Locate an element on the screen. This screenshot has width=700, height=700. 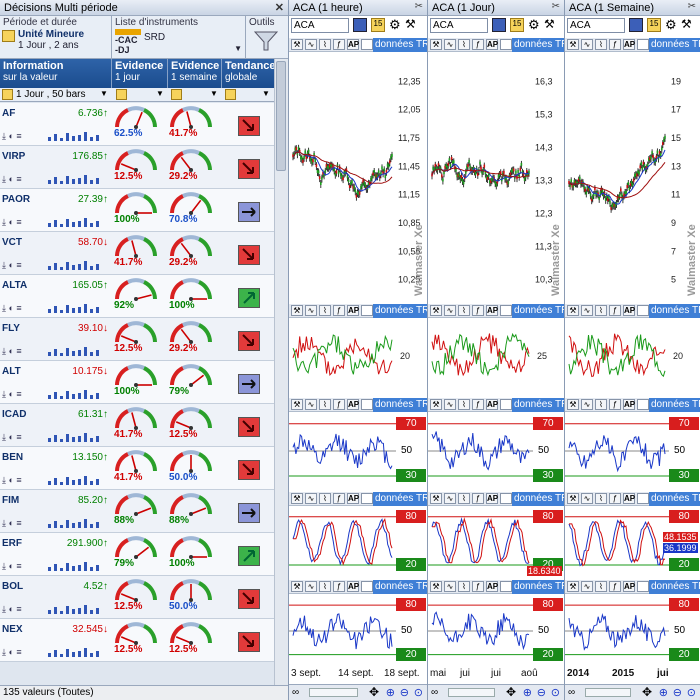
table-row: ALTA 165.05↑ ⤓ ◐ ≡ 92% 100% is located at coordinates (137, 296).